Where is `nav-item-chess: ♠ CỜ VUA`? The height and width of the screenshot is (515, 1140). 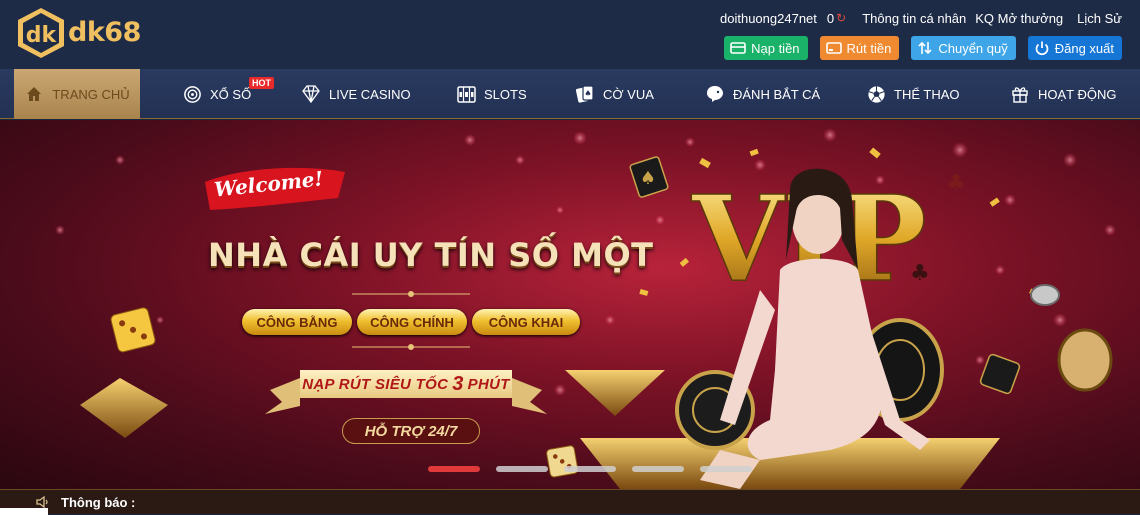
nav-item-chess: ♠ CỜ VUA is located at coordinates (614, 94).